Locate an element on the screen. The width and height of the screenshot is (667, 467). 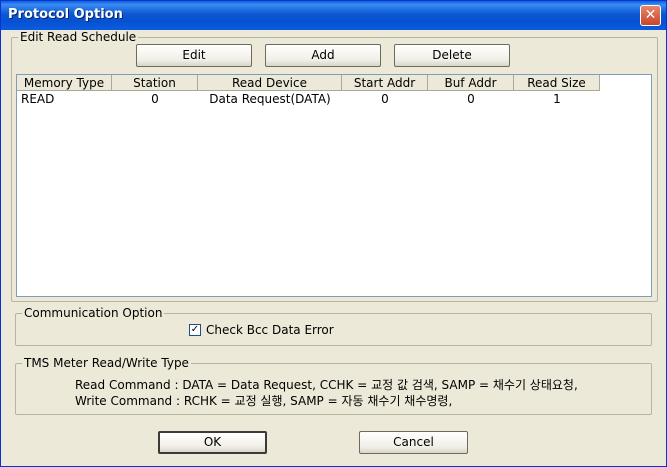
column-header-read-device: Read Device is located at coordinates (270, 83).